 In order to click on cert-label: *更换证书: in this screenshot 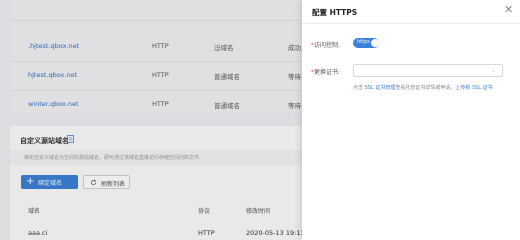, I will do `click(325, 71)`.